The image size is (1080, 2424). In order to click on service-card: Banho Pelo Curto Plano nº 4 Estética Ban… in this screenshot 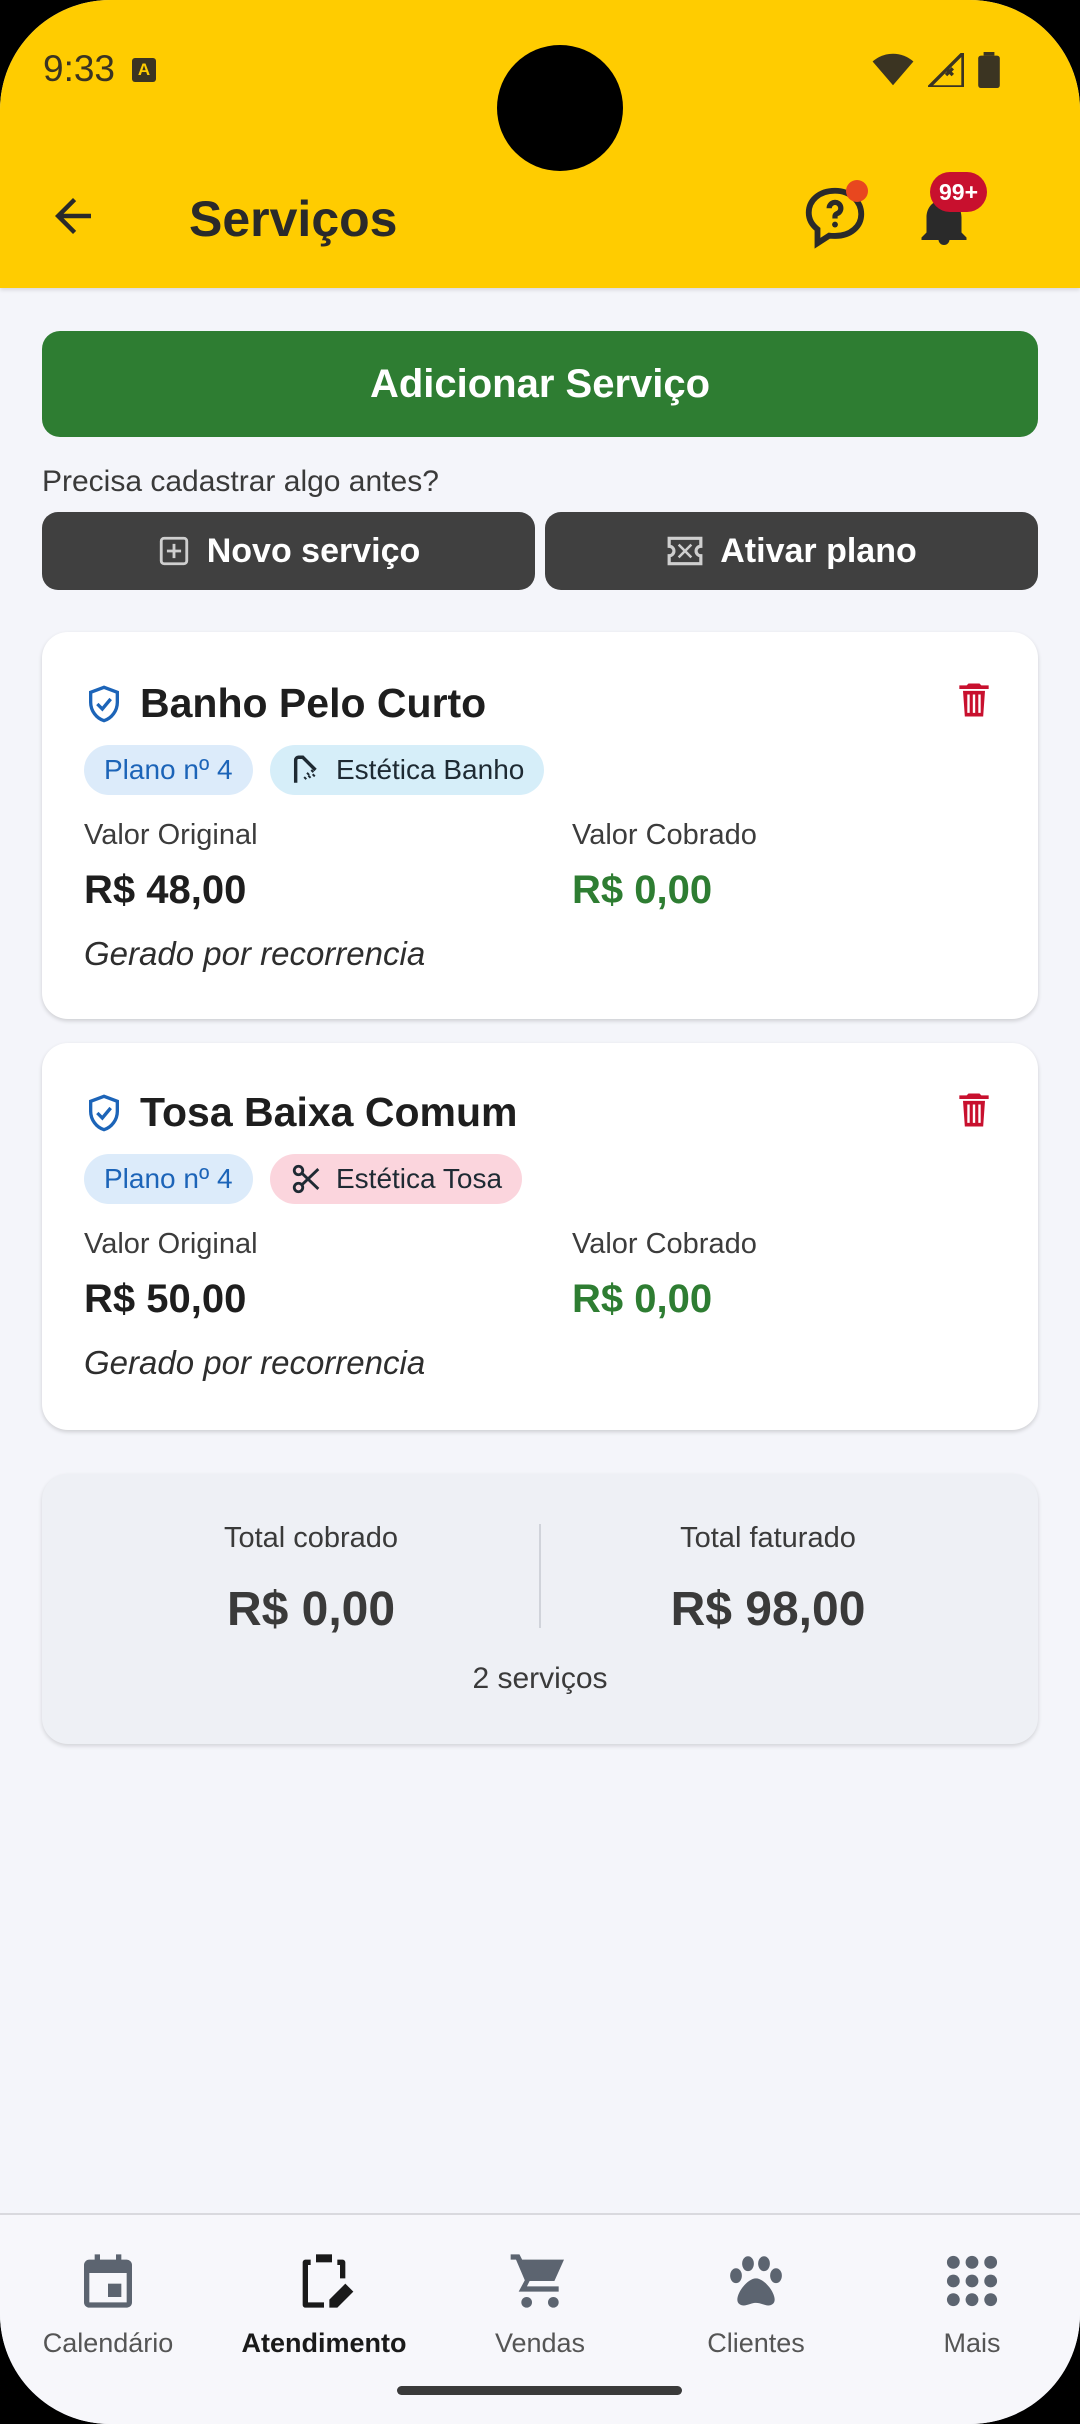, I will do `click(540, 825)`.